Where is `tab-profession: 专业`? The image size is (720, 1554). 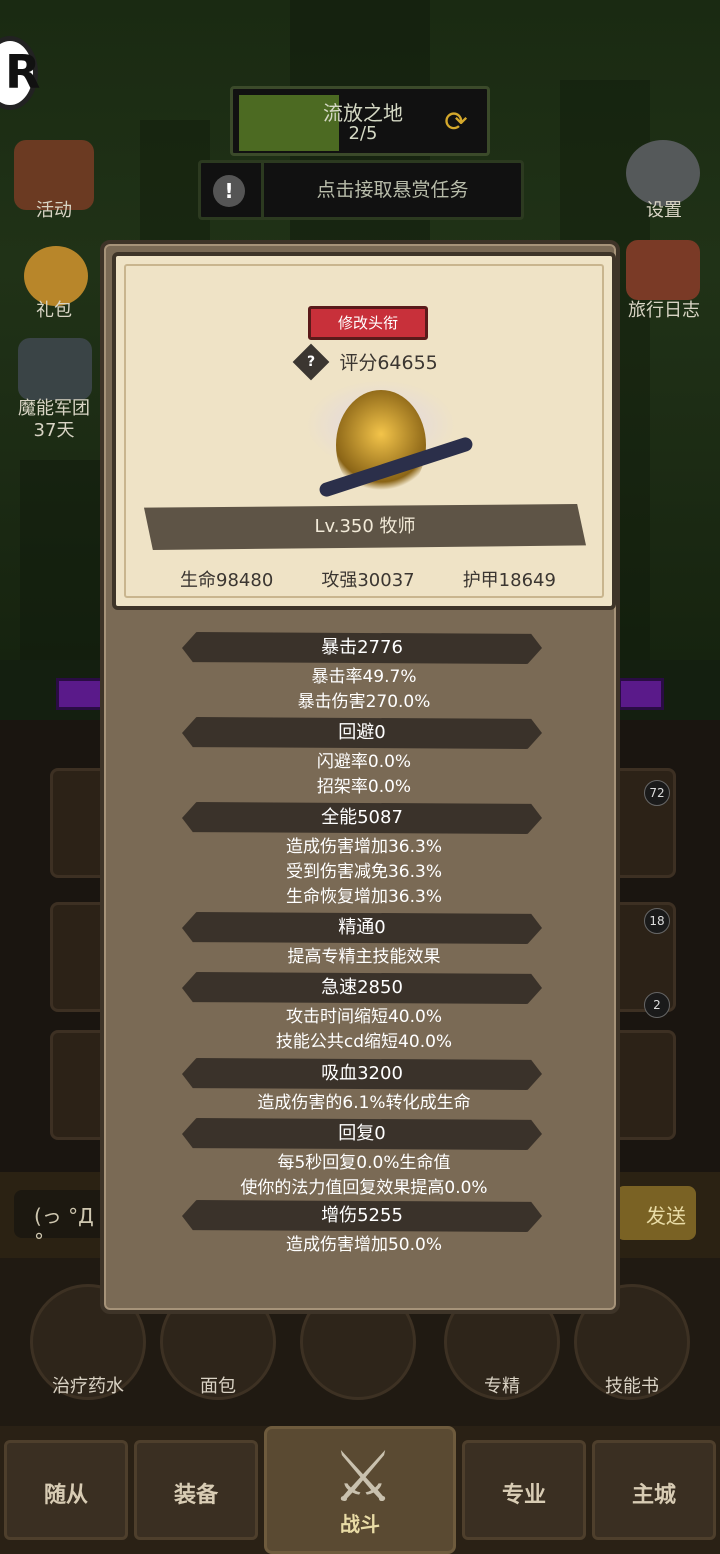
tab-profession: 专业 is located at coordinates (524, 1490).